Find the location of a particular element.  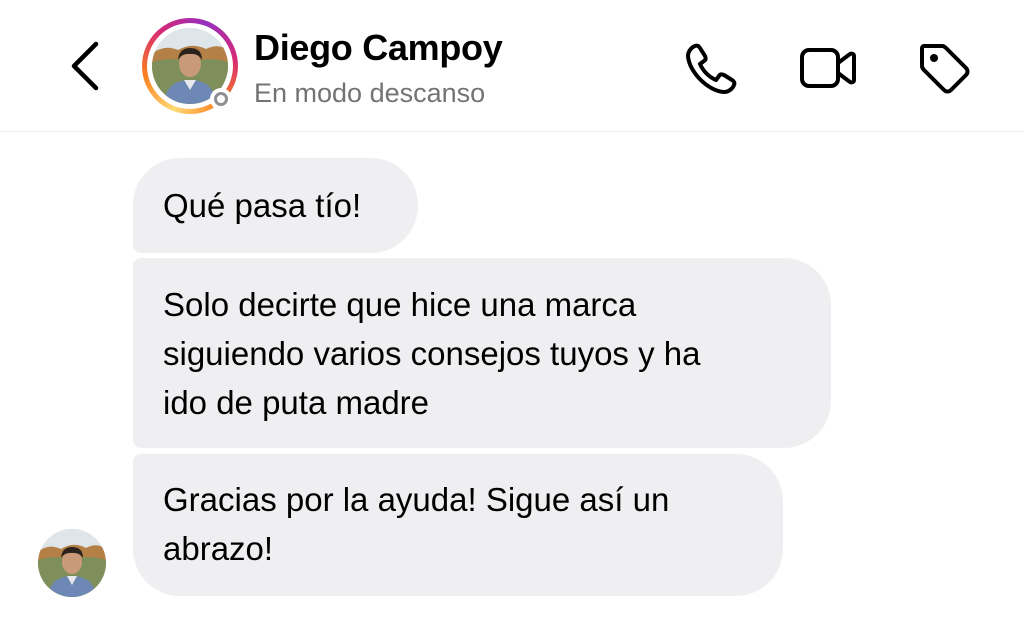

contact-status: En modo descanso is located at coordinates (370, 93).